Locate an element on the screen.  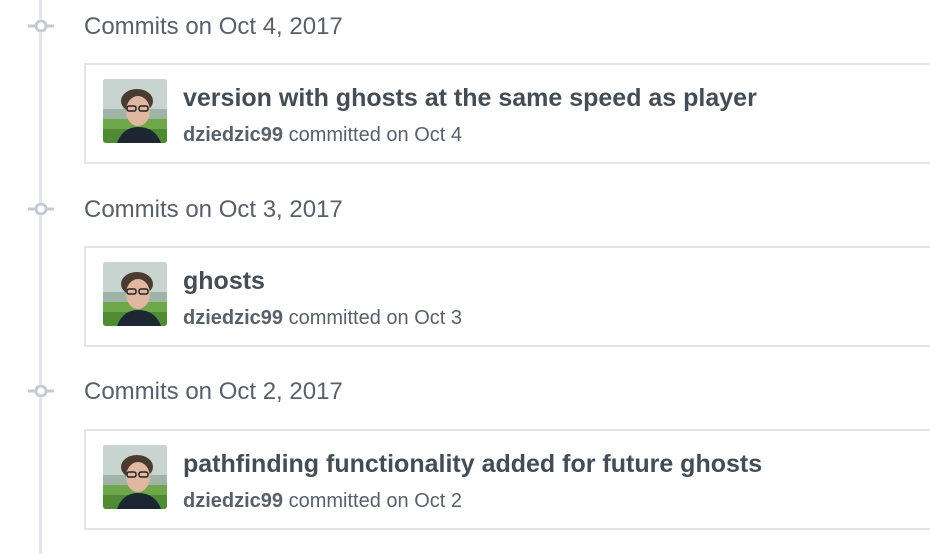
commit-date: Oct 4 is located at coordinates (438, 135).